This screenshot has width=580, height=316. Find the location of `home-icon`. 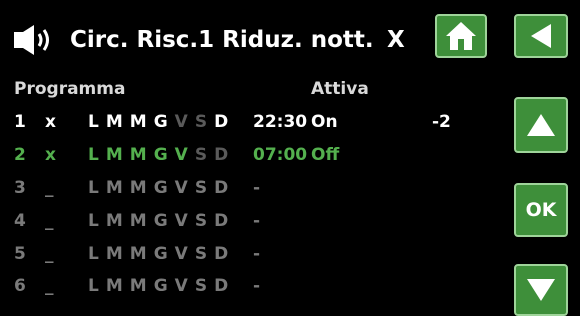

home-icon is located at coordinates (461, 36).